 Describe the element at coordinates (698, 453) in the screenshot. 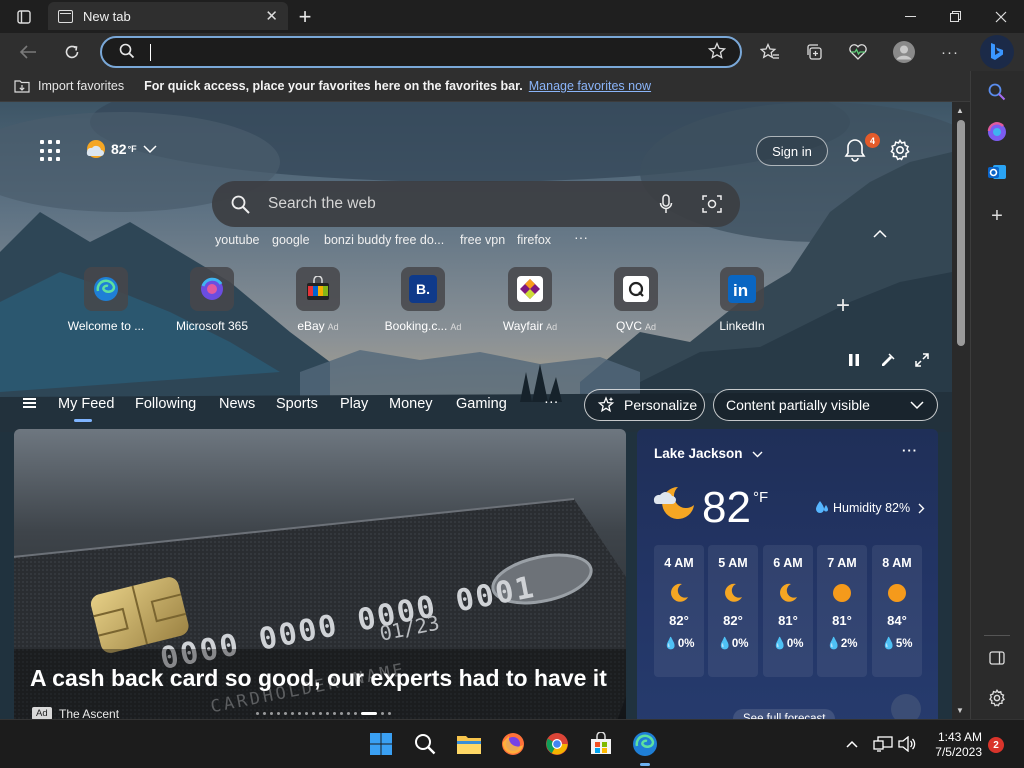

I see `weather-location-label: Lake Jackson` at that location.